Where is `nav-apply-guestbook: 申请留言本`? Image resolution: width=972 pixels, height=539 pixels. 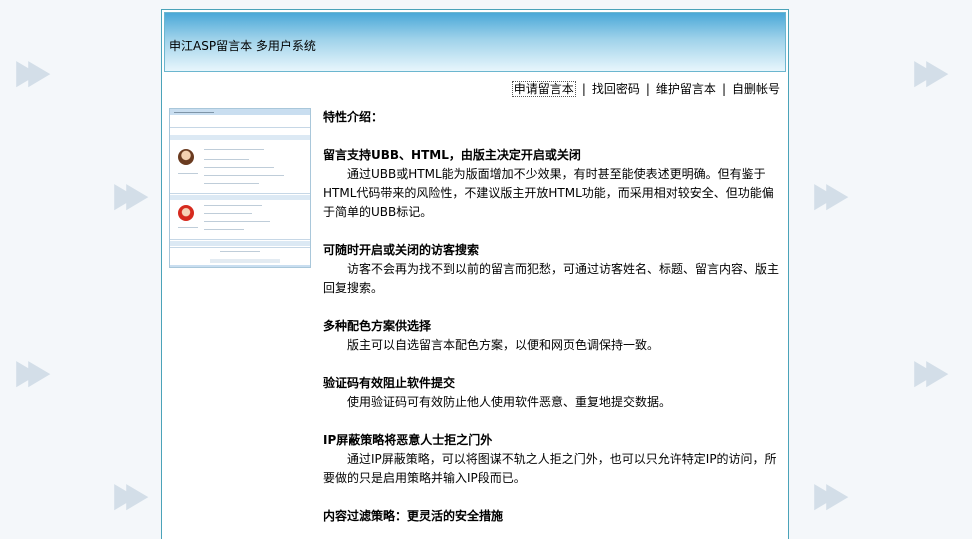
nav-apply-guestbook: 申请留言本 is located at coordinates (543, 89).